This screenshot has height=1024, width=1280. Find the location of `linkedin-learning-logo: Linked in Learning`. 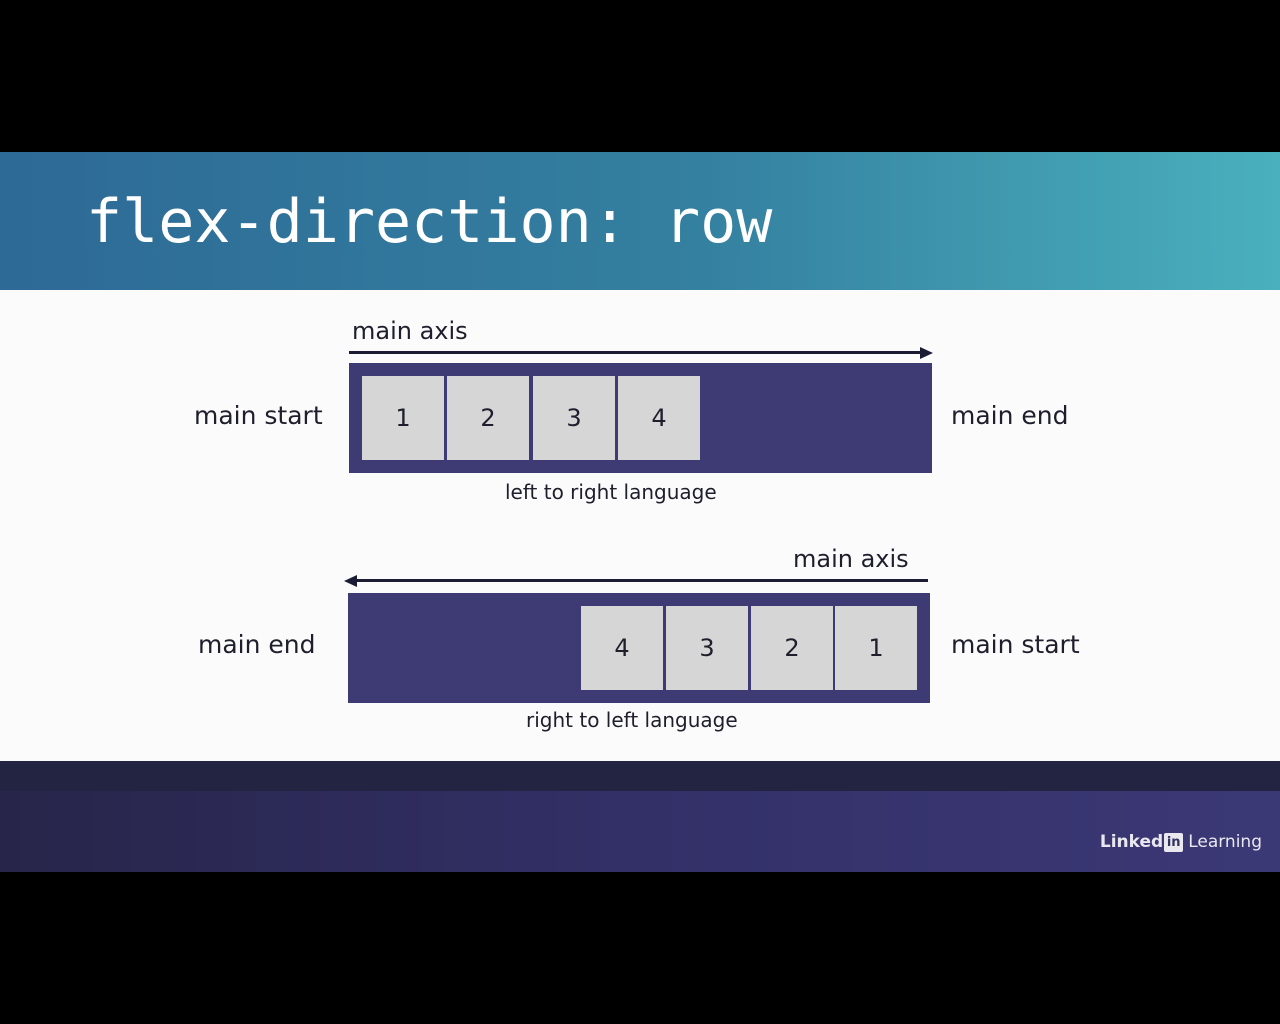

linkedin-learning-logo: Linked in Learning is located at coordinates (1181, 842).